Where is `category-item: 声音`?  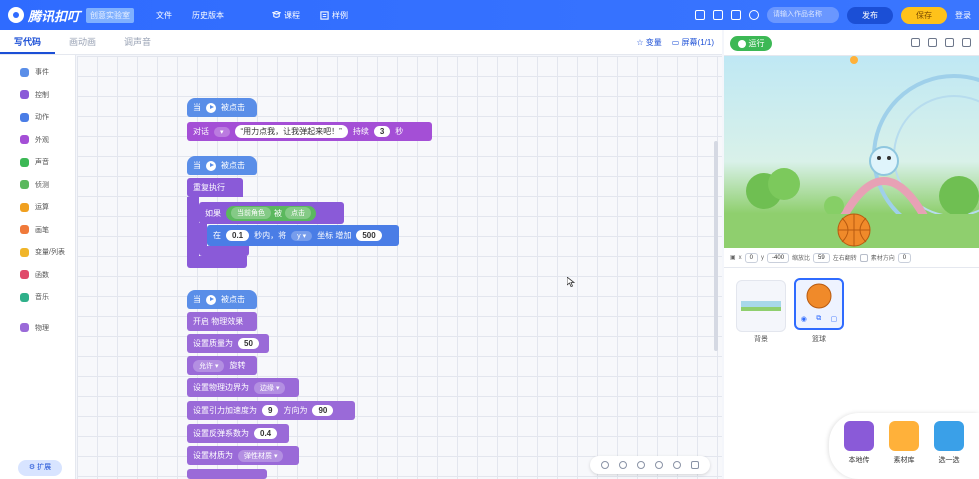
category-item: 声音 is located at coordinates (37, 162).